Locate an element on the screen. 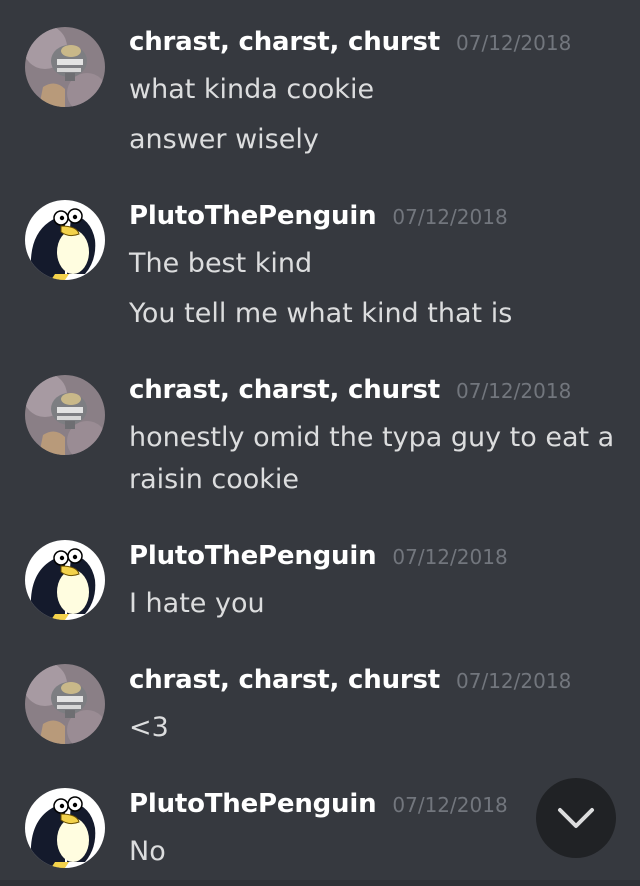 This screenshot has width=640, height=886. message-text: answer wisely is located at coordinates (224, 139).